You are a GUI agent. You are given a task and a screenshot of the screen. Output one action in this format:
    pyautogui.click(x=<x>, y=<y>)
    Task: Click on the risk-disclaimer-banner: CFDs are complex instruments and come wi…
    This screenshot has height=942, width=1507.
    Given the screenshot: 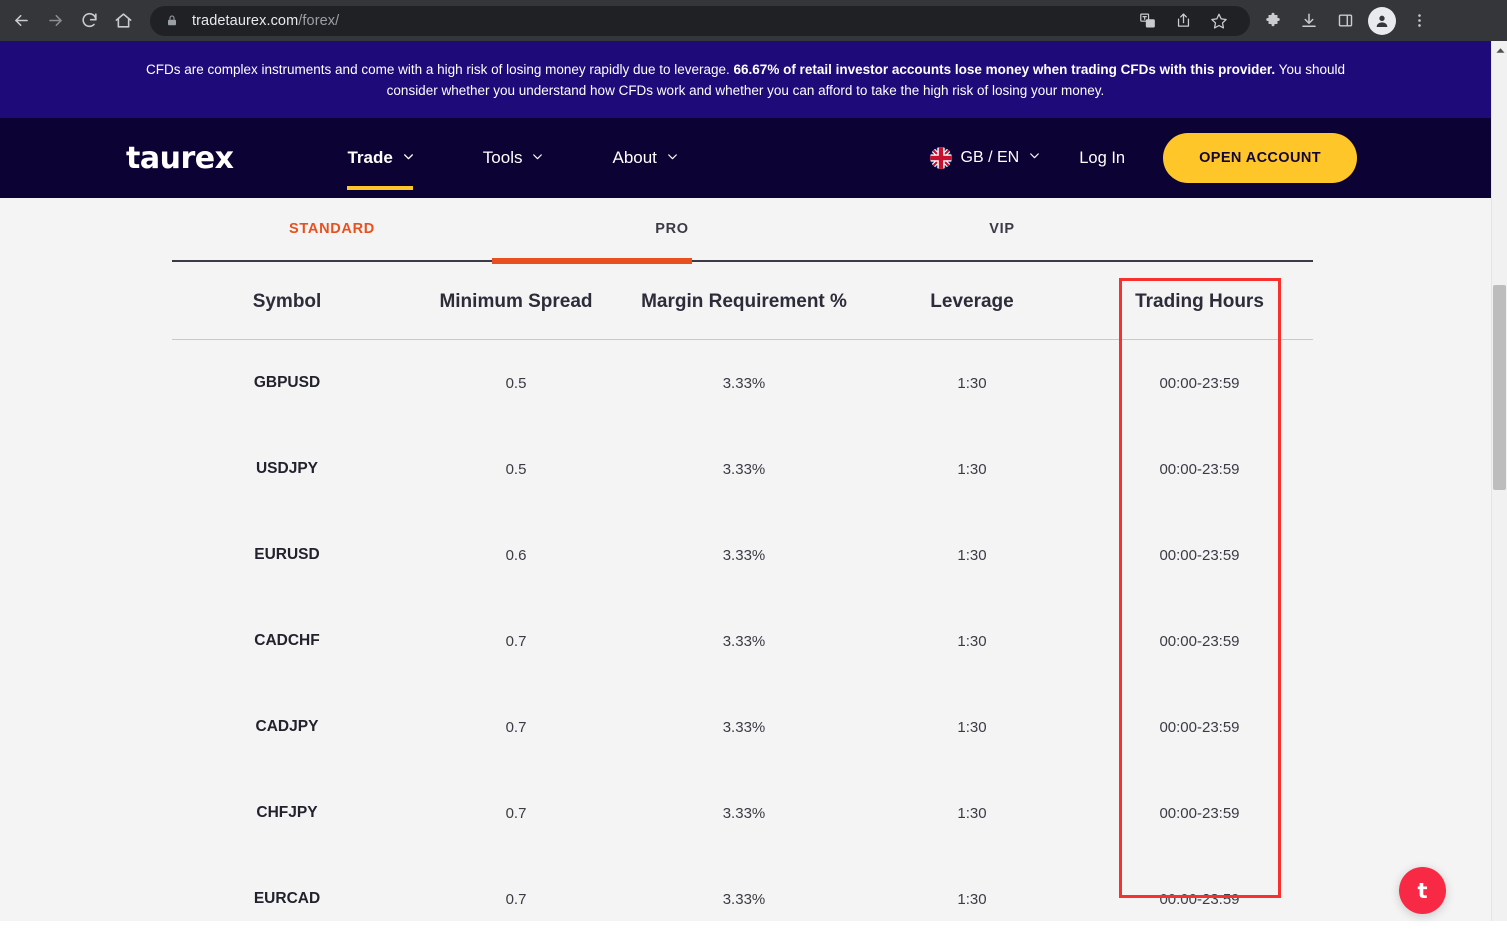 What is the action you would take?
    pyautogui.click(x=745, y=79)
    